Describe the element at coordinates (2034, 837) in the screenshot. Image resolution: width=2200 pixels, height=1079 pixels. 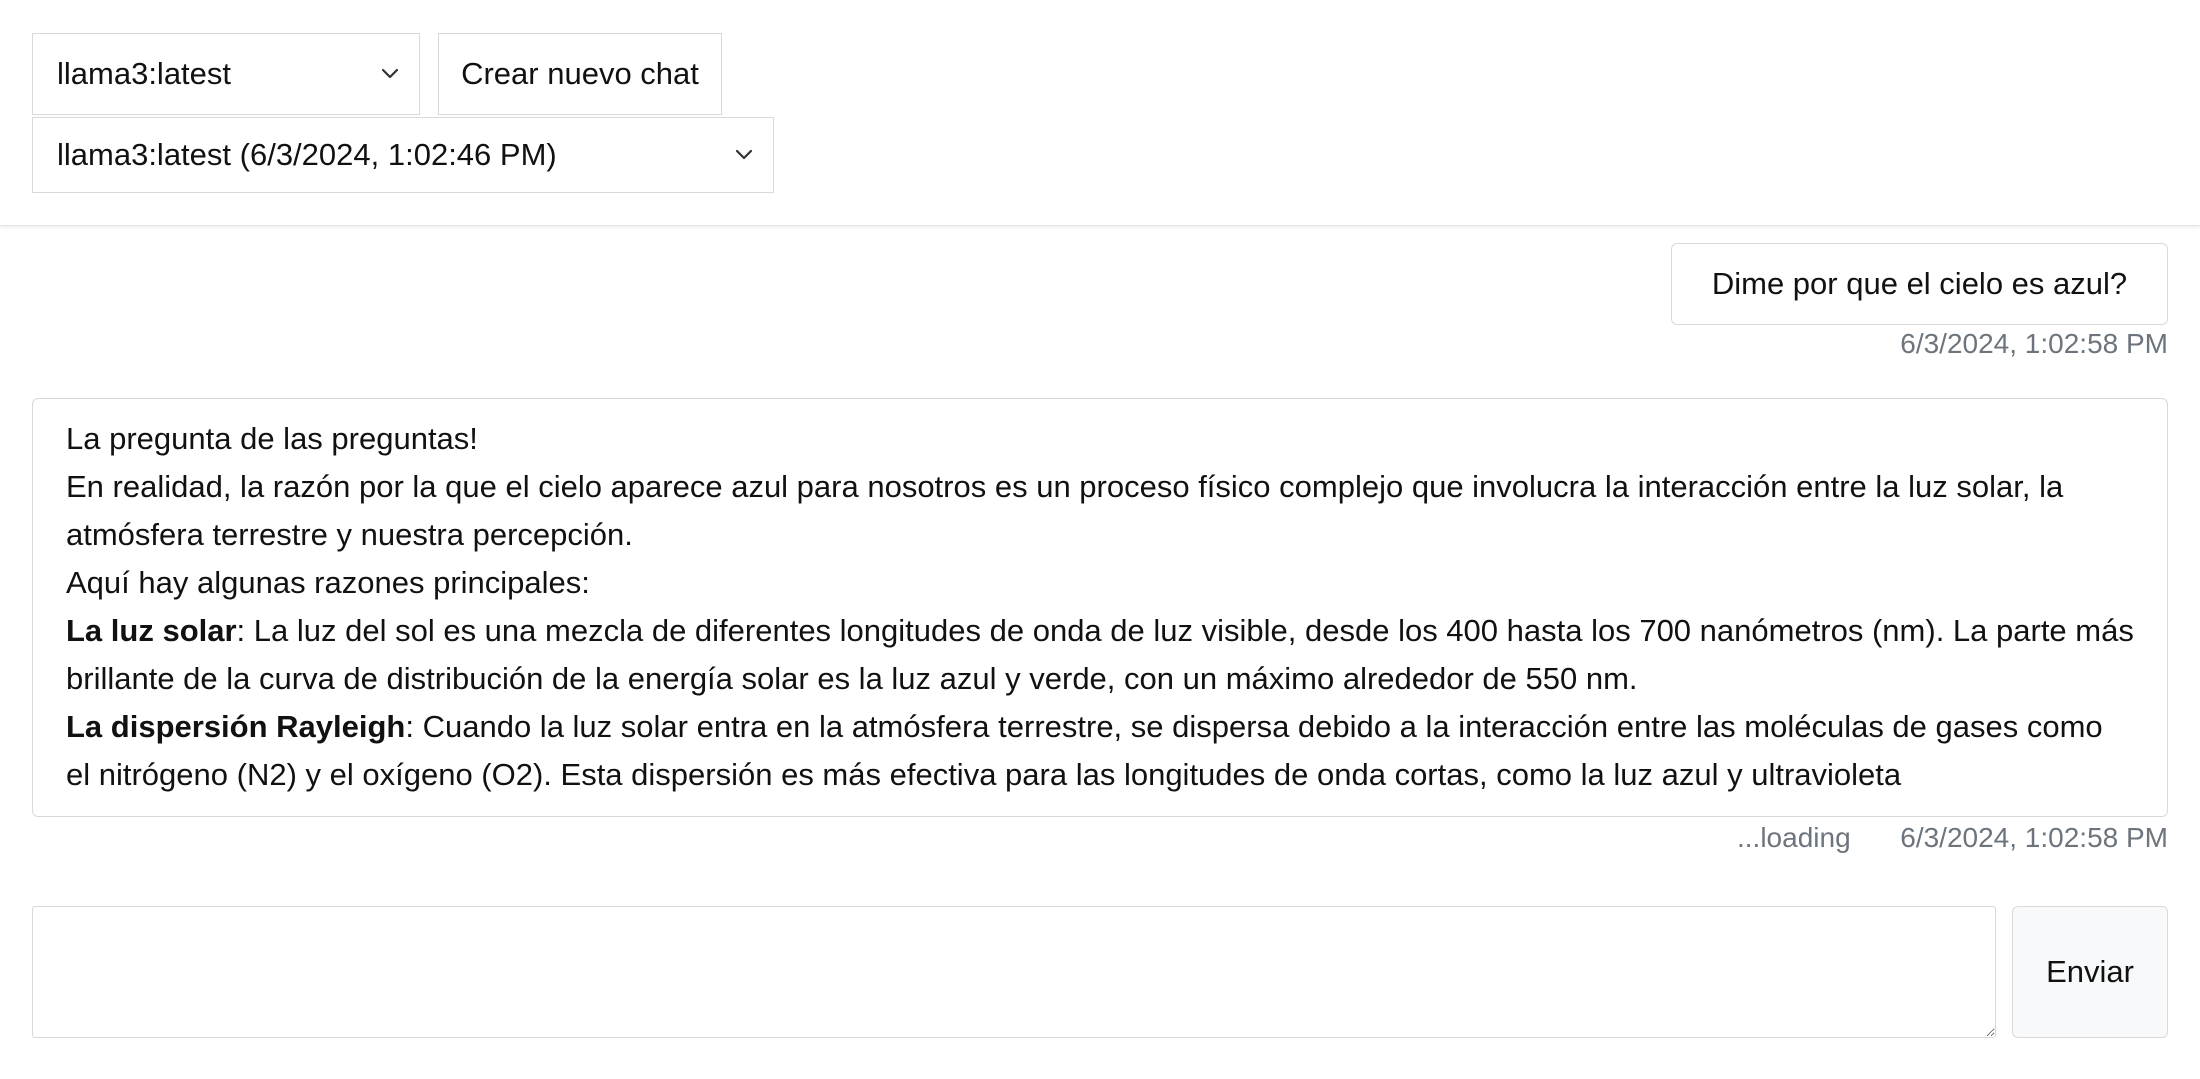
I see `assistant-message-timestamp: 6/3/2024, 1:02:58 PM` at that location.